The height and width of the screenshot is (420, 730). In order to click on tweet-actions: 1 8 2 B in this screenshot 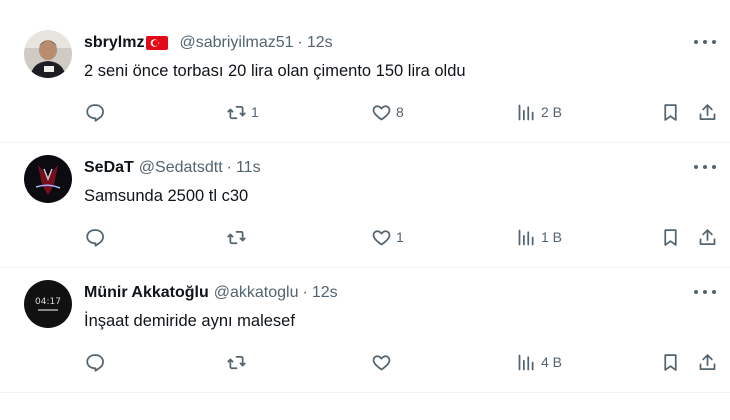, I will do `click(365, 112)`.